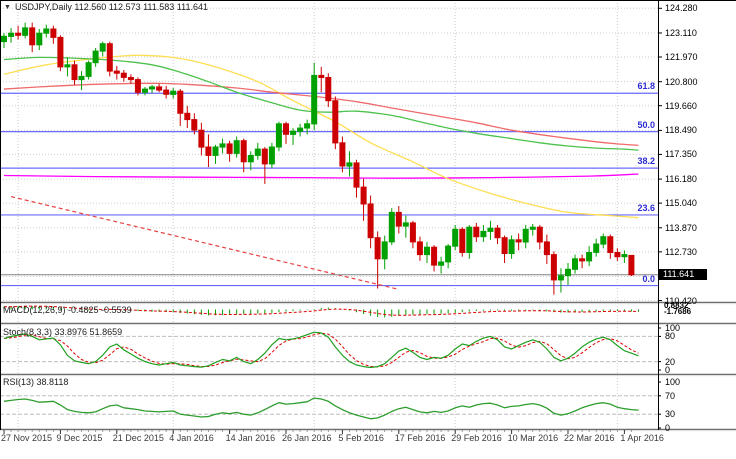 The height and width of the screenshot is (459, 736). Describe the element at coordinates (79, 438) in the screenshot. I see `date-axis-label: 9 Dec 2015` at that location.